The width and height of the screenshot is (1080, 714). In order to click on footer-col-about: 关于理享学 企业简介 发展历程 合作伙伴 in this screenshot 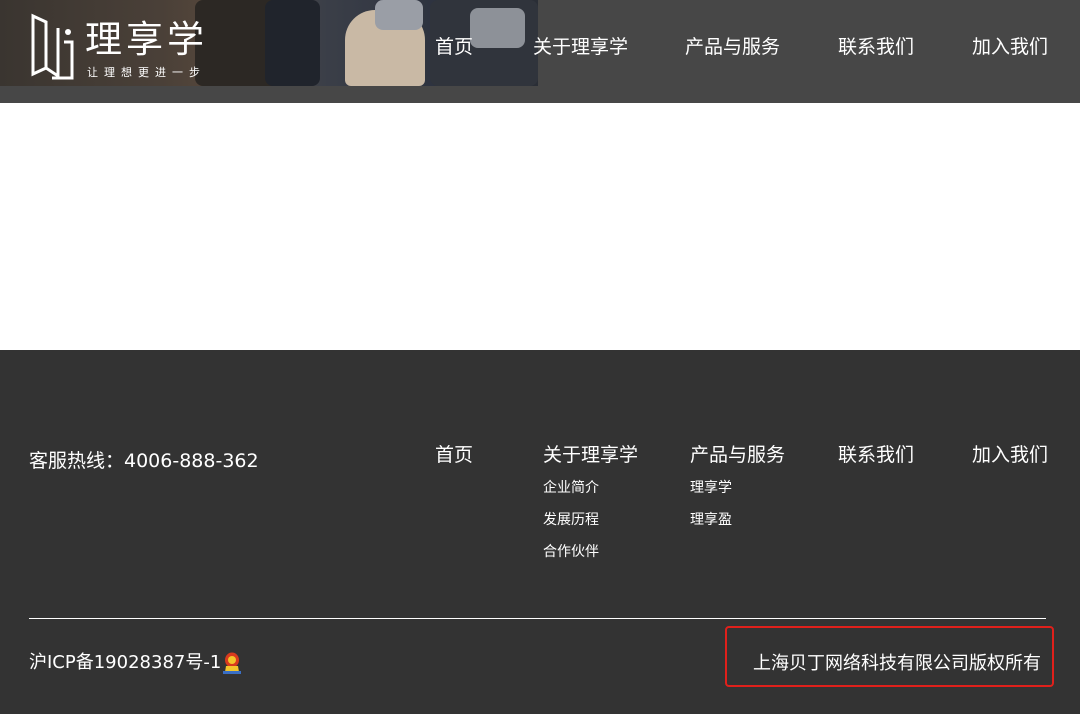, I will do `click(590, 502)`.